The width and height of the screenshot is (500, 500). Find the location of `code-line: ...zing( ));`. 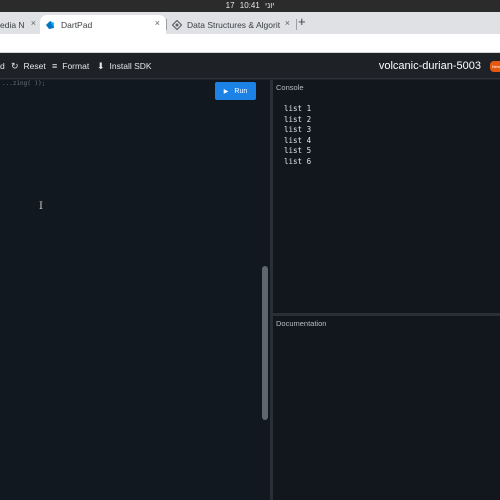

code-line: ...zing( )); is located at coordinates (24, 83).